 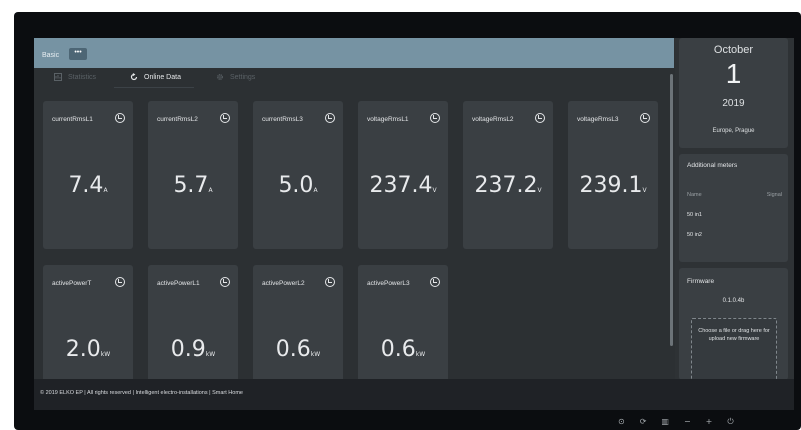 I want to click on auto-button: ⟳, so click(x=643, y=423).